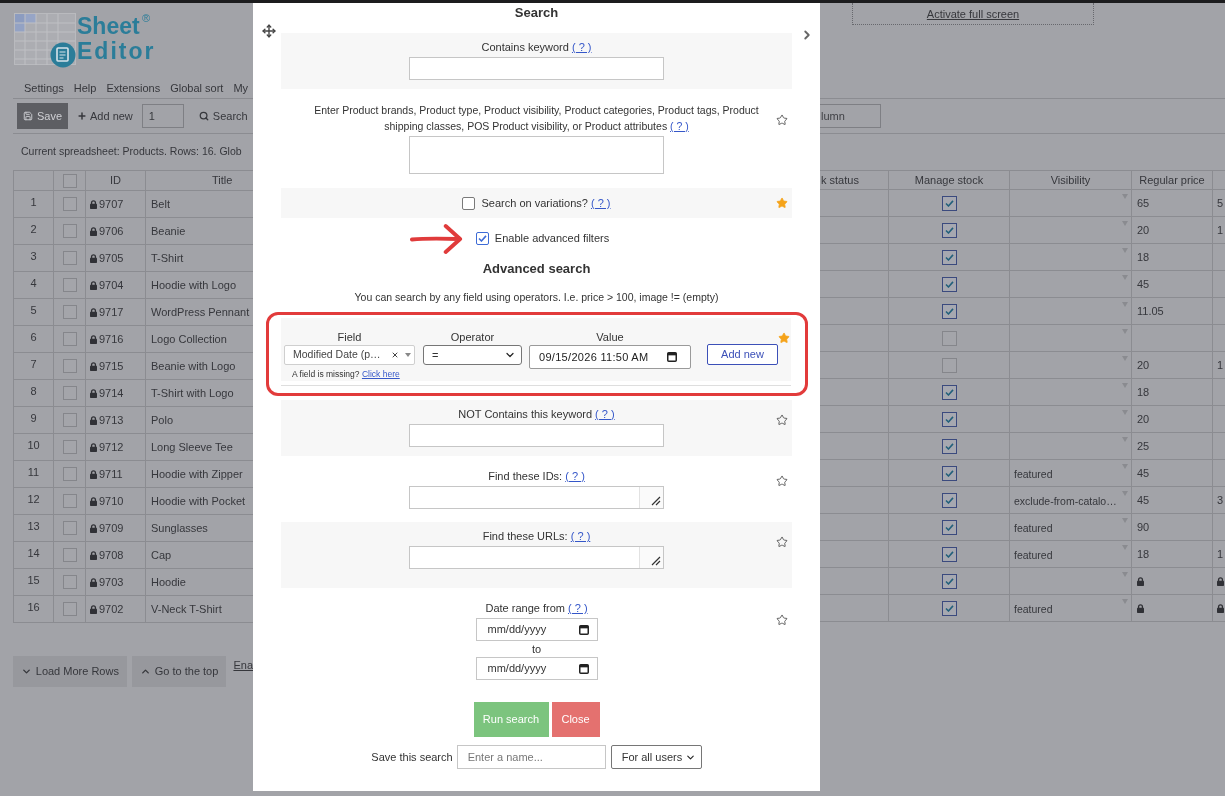 This screenshot has width=1225, height=796. Describe the element at coordinates (380, 374) in the screenshot. I see `click-here-link: Click here` at that location.